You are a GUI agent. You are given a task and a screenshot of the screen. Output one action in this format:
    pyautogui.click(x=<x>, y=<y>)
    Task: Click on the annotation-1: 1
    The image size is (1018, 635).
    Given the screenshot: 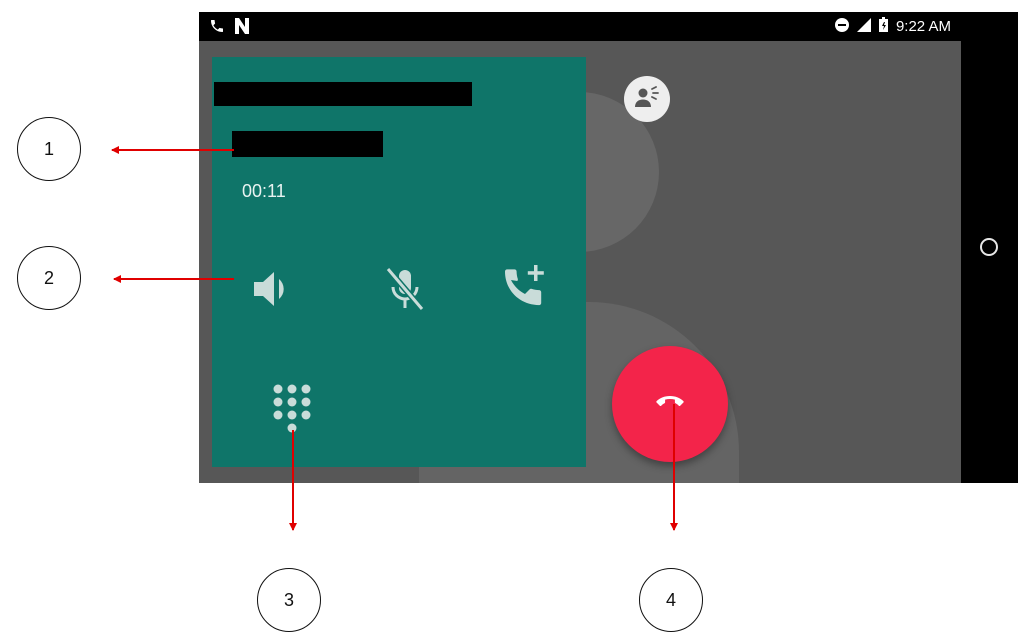 What is the action you would take?
    pyautogui.click(x=49, y=149)
    